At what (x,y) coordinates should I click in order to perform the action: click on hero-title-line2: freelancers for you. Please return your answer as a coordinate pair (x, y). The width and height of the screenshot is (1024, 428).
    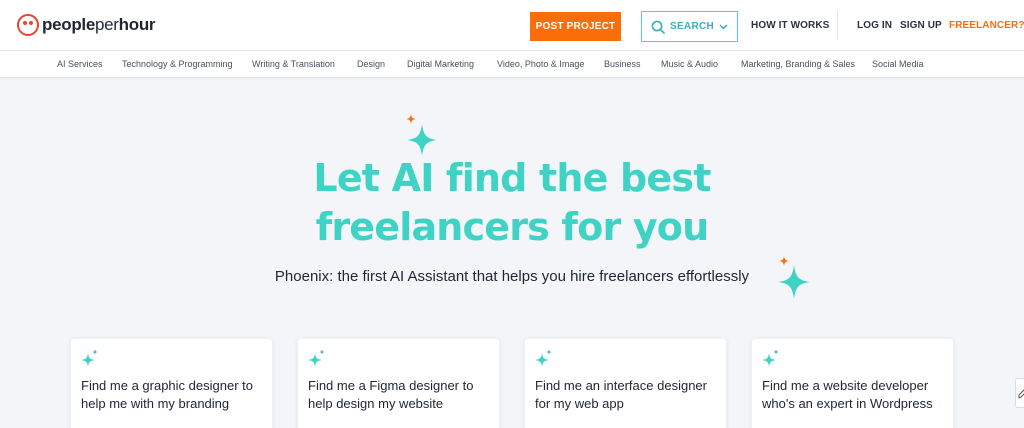
    Looking at the image, I should click on (512, 227).